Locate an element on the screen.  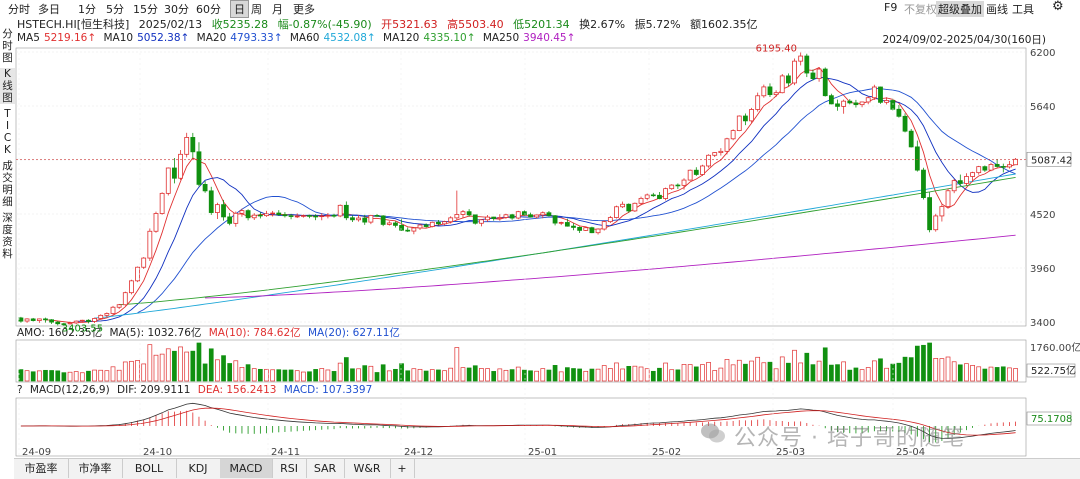
current-price-label: 5087.42 is located at coordinates (1051, 160).